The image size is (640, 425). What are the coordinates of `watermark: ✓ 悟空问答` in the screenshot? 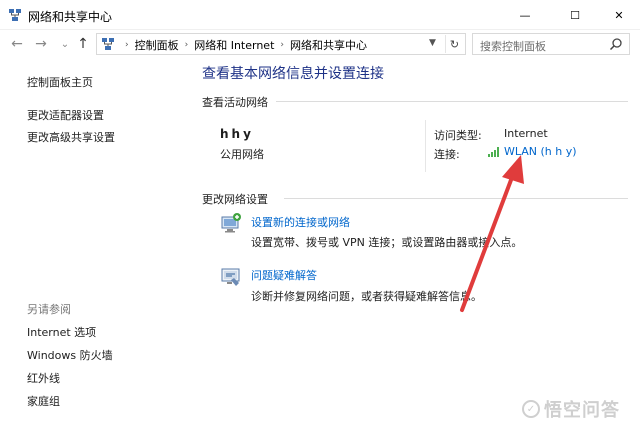 It's located at (571, 409).